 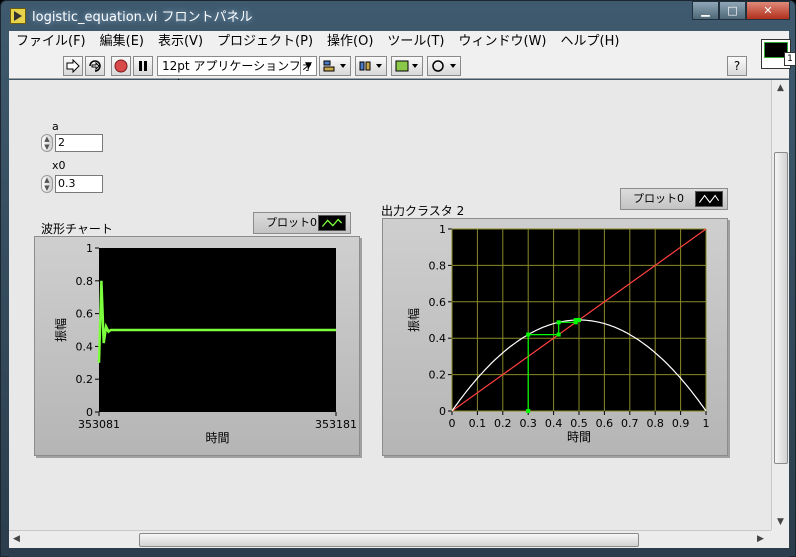 I want to click on abort-button, so click(x=121, y=66).